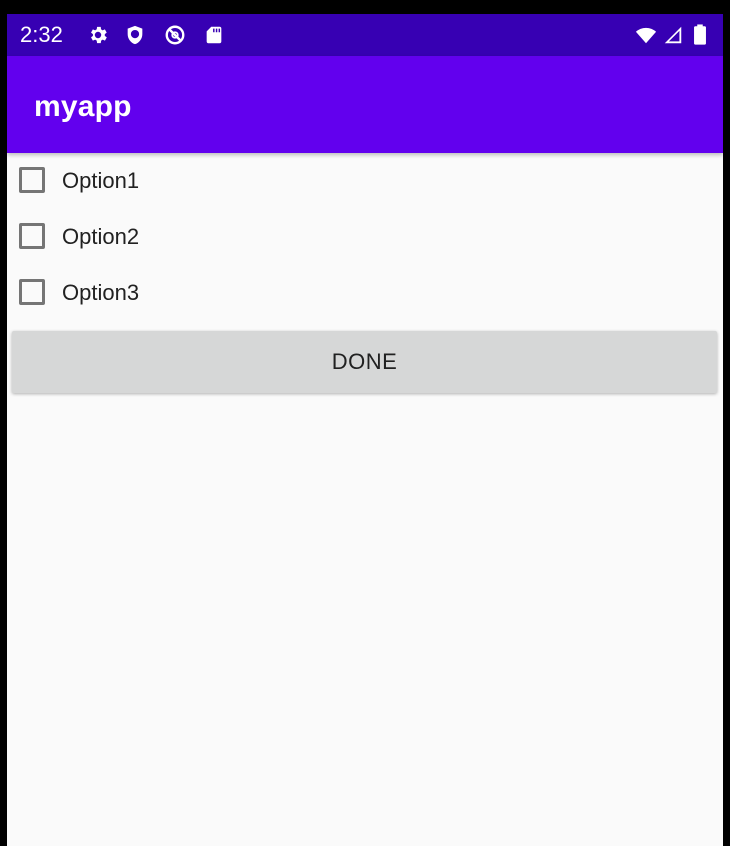 The image size is (730, 846). What do you see at coordinates (100, 293) in the screenshot?
I see `checkbox-label: Option3` at bounding box center [100, 293].